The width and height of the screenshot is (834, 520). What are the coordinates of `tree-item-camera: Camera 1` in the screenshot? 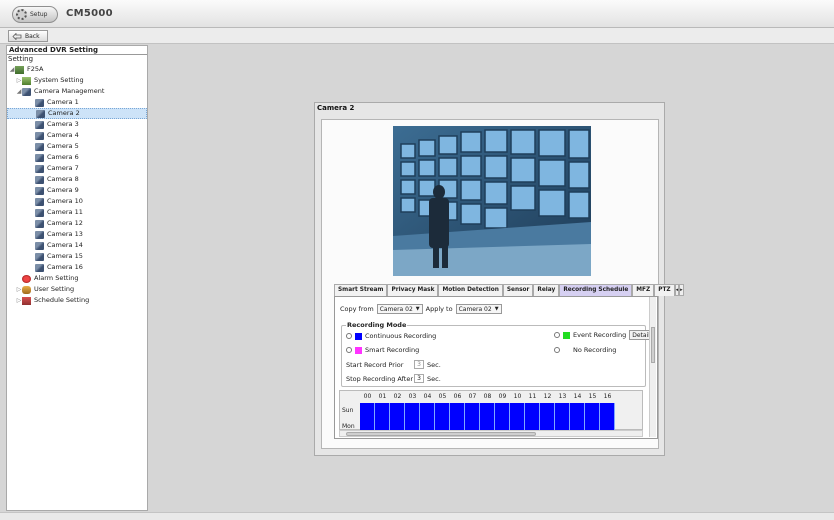 It's located at (77, 102).